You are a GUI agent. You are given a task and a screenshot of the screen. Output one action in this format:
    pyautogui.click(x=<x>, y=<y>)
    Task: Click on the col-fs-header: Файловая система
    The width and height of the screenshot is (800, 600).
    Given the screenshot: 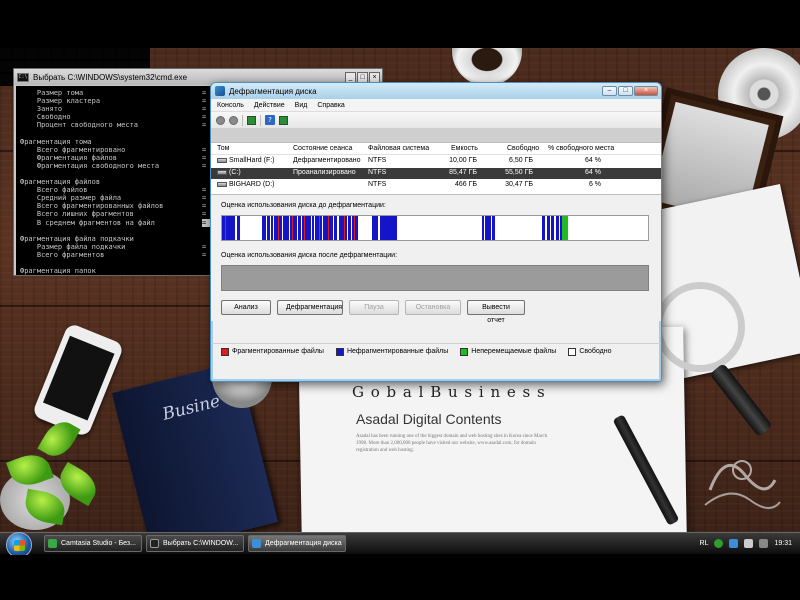 What is the action you would take?
    pyautogui.click(x=398, y=148)
    